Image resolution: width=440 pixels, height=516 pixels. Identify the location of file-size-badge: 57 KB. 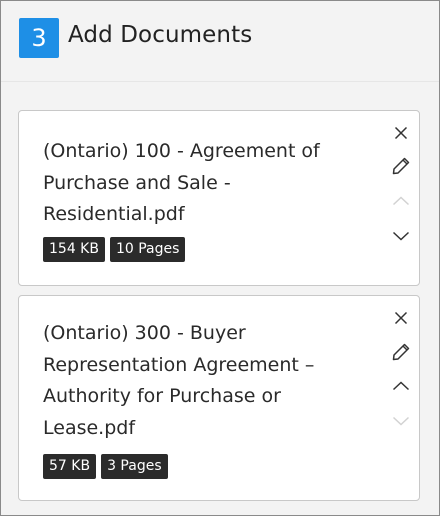
(70, 466).